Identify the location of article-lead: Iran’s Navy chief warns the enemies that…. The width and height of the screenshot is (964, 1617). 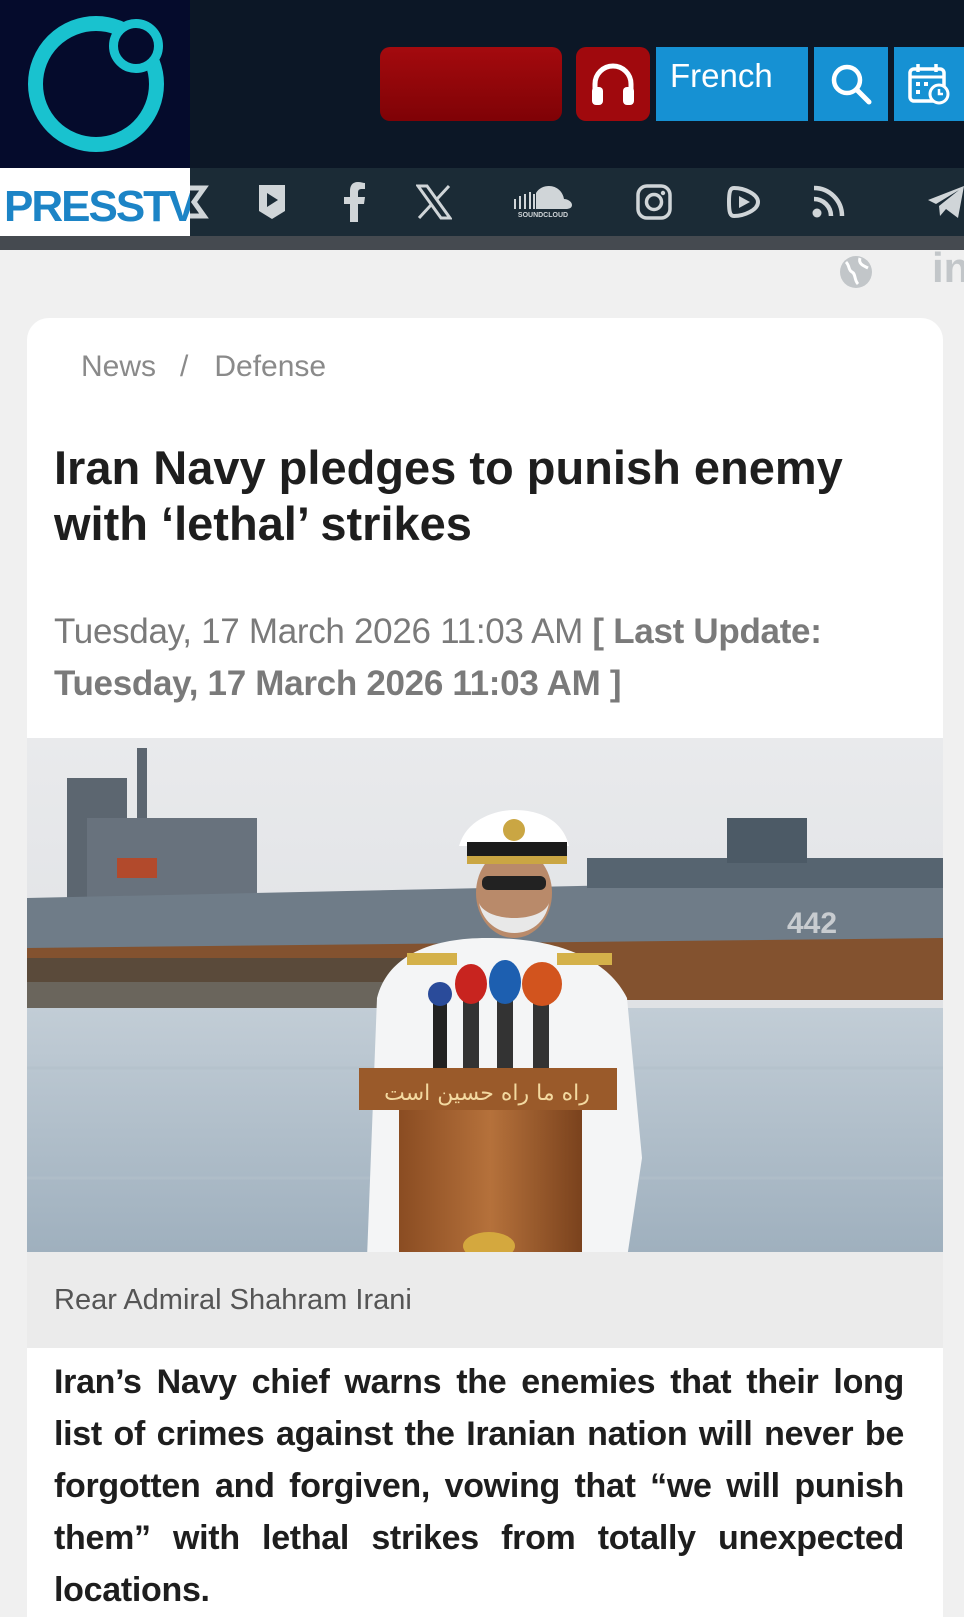
(479, 1486).